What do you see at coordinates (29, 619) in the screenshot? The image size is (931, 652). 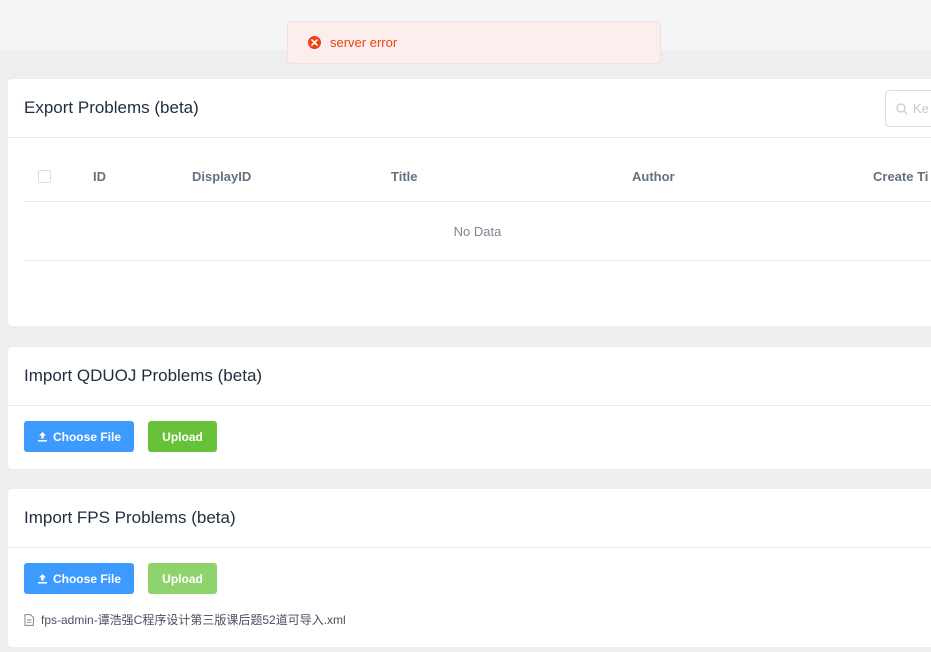 I see `document-icon` at bounding box center [29, 619].